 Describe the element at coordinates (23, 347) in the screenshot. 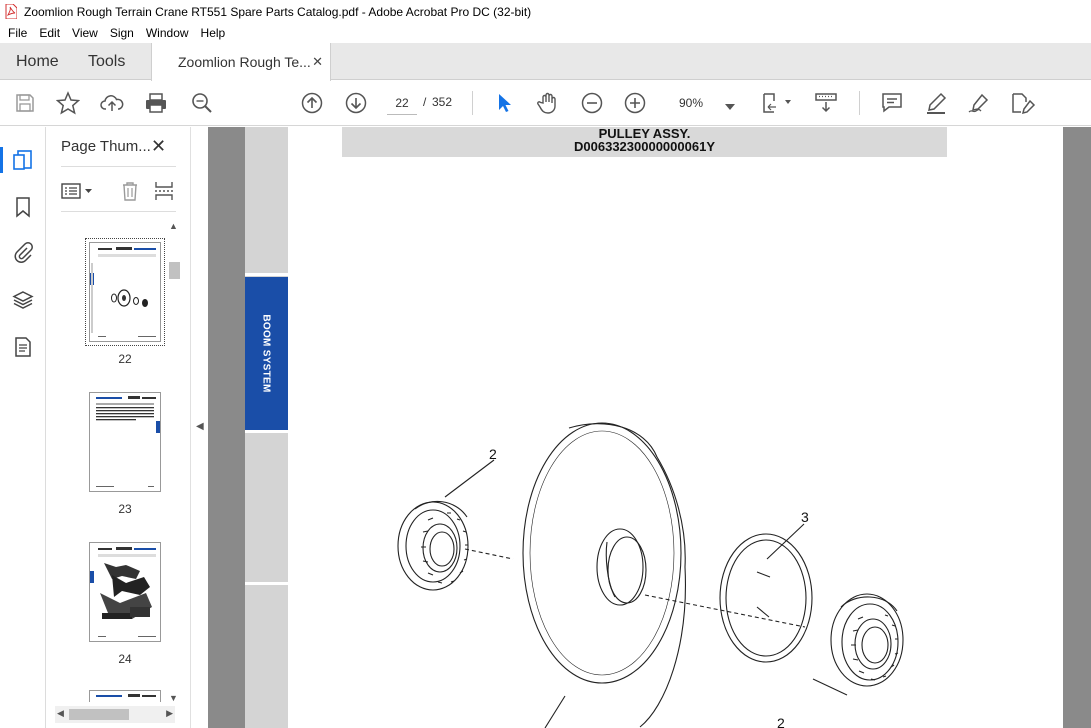

I see `page-content-icon` at that location.